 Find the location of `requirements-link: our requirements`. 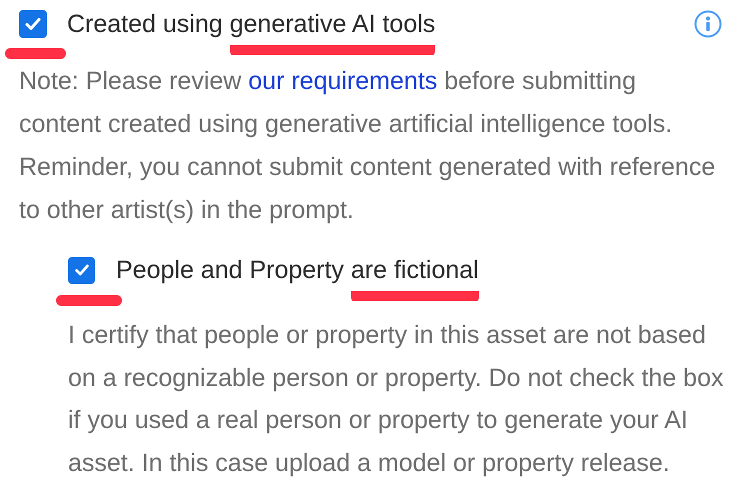

requirements-link: our requirements is located at coordinates (343, 81).